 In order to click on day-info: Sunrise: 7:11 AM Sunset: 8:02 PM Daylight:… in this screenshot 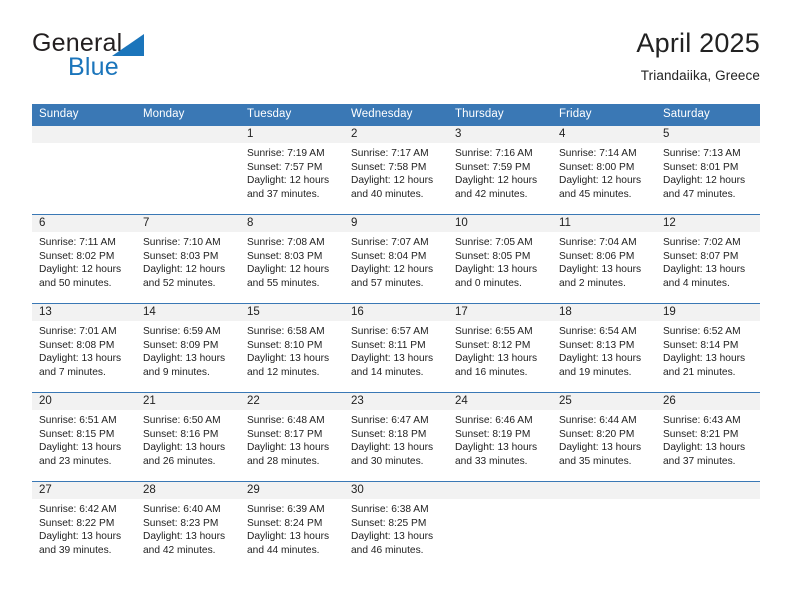, I will do `click(84, 261)`.